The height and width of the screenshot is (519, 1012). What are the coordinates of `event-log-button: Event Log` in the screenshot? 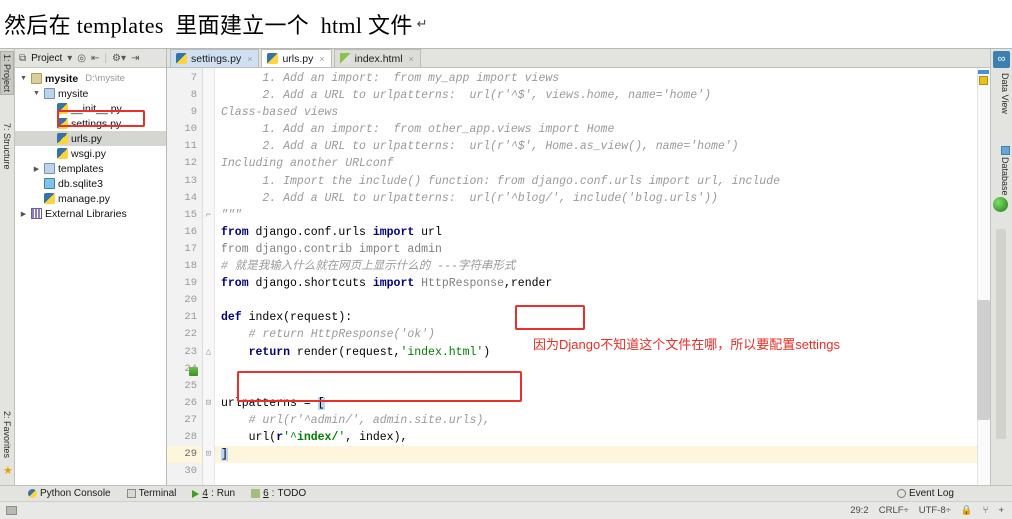 It's located at (925, 493).